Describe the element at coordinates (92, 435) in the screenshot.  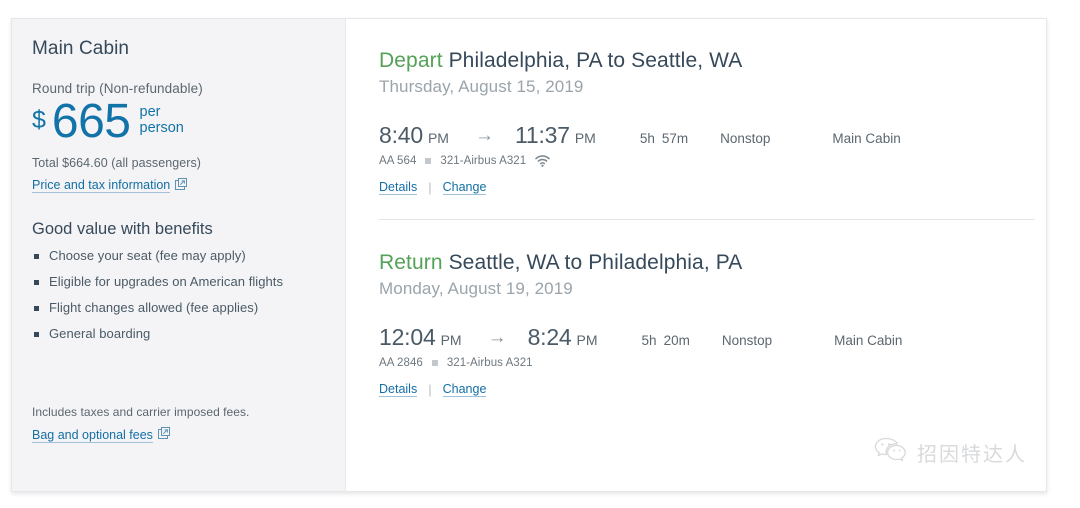
I see `bag-and-optional-fees-label: Bag and optional fees` at that location.